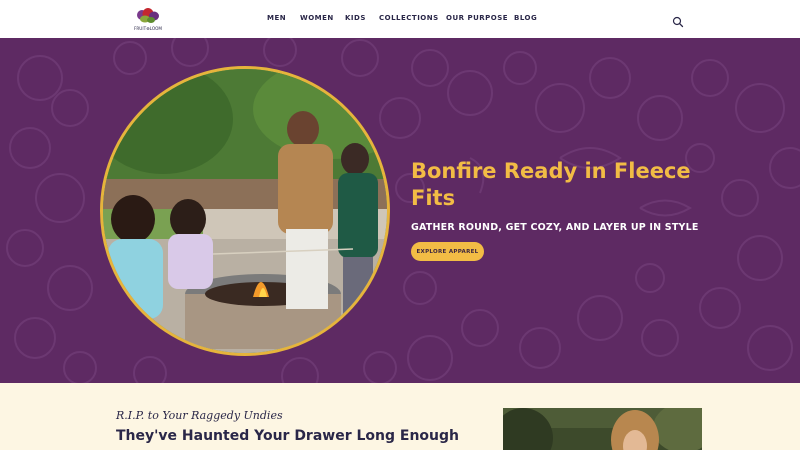 The image size is (800, 450). What do you see at coordinates (409, 18) in the screenshot?
I see `nav-collections: COLLECTIONS` at bounding box center [409, 18].